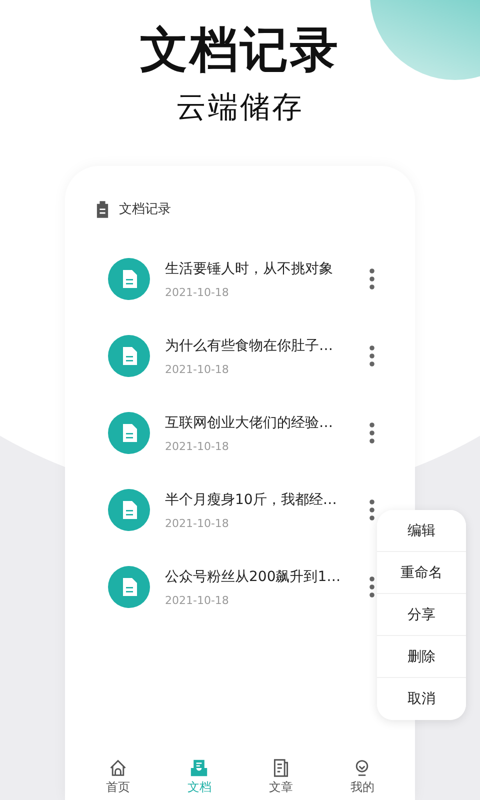 This screenshot has width=480, height=800. Describe the element at coordinates (240, 108) in the screenshot. I see `page-subtitle: 云端储存` at that location.